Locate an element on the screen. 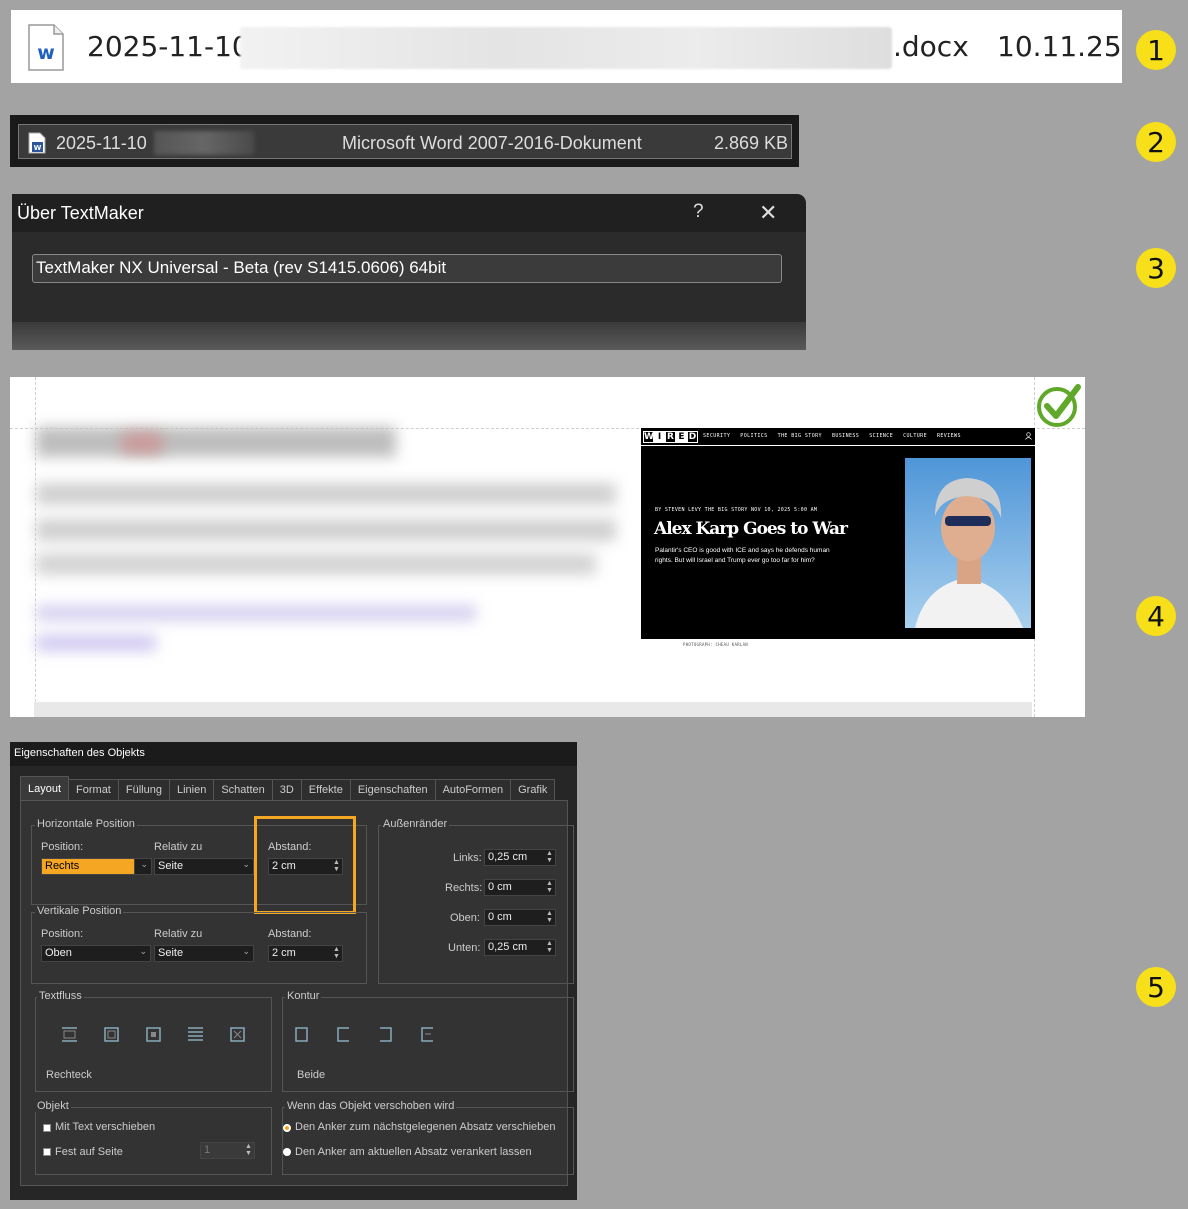 Image resolution: width=1188 pixels, height=1209 pixels. svg-text: W is located at coordinates (38, 148).